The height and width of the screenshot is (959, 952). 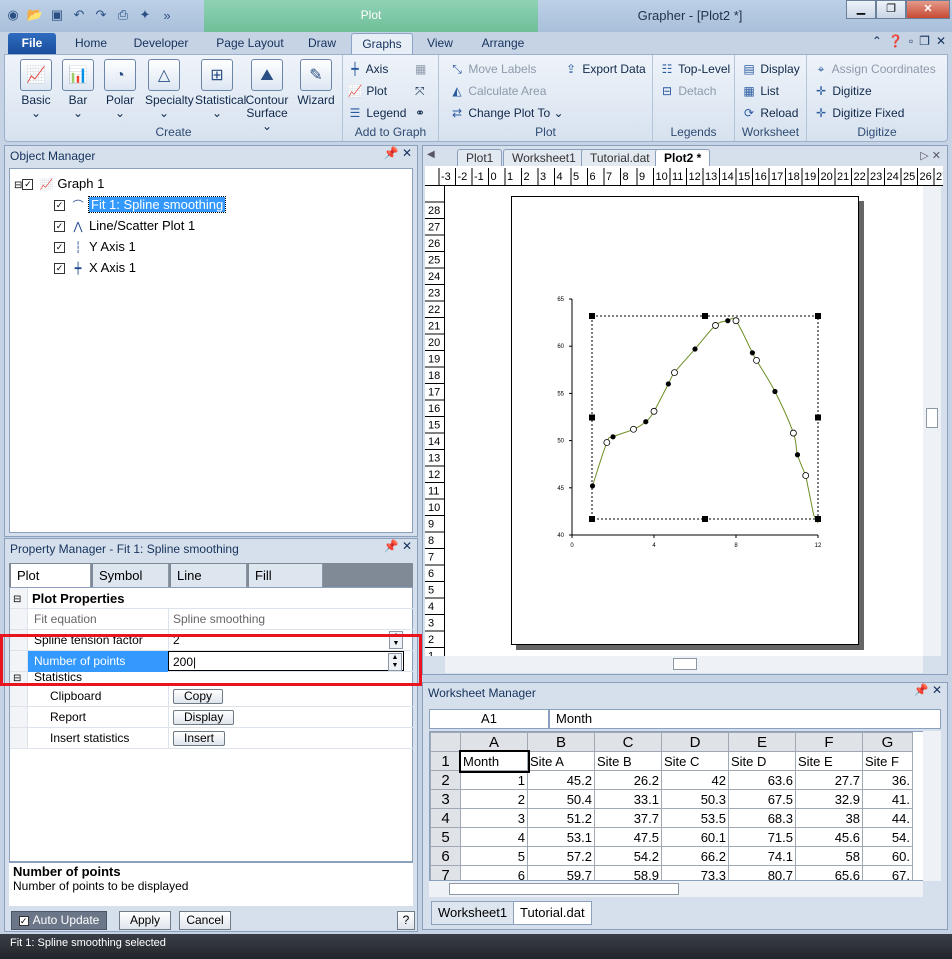 What do you see at coordinates (57, 15) in the screenshot?
I see `save-icon: ▣` at bounding box center [57, 15].